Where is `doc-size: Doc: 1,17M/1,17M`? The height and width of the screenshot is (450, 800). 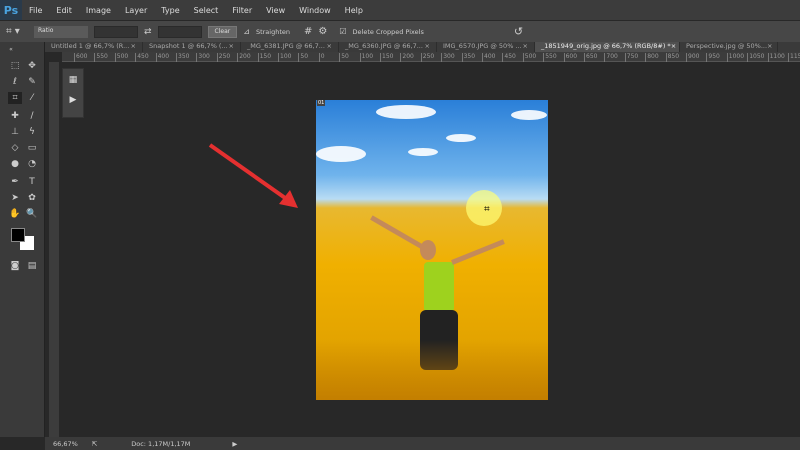 doc-size: Doc: 1,17M/1,17M is located at coordinates (161, 443).